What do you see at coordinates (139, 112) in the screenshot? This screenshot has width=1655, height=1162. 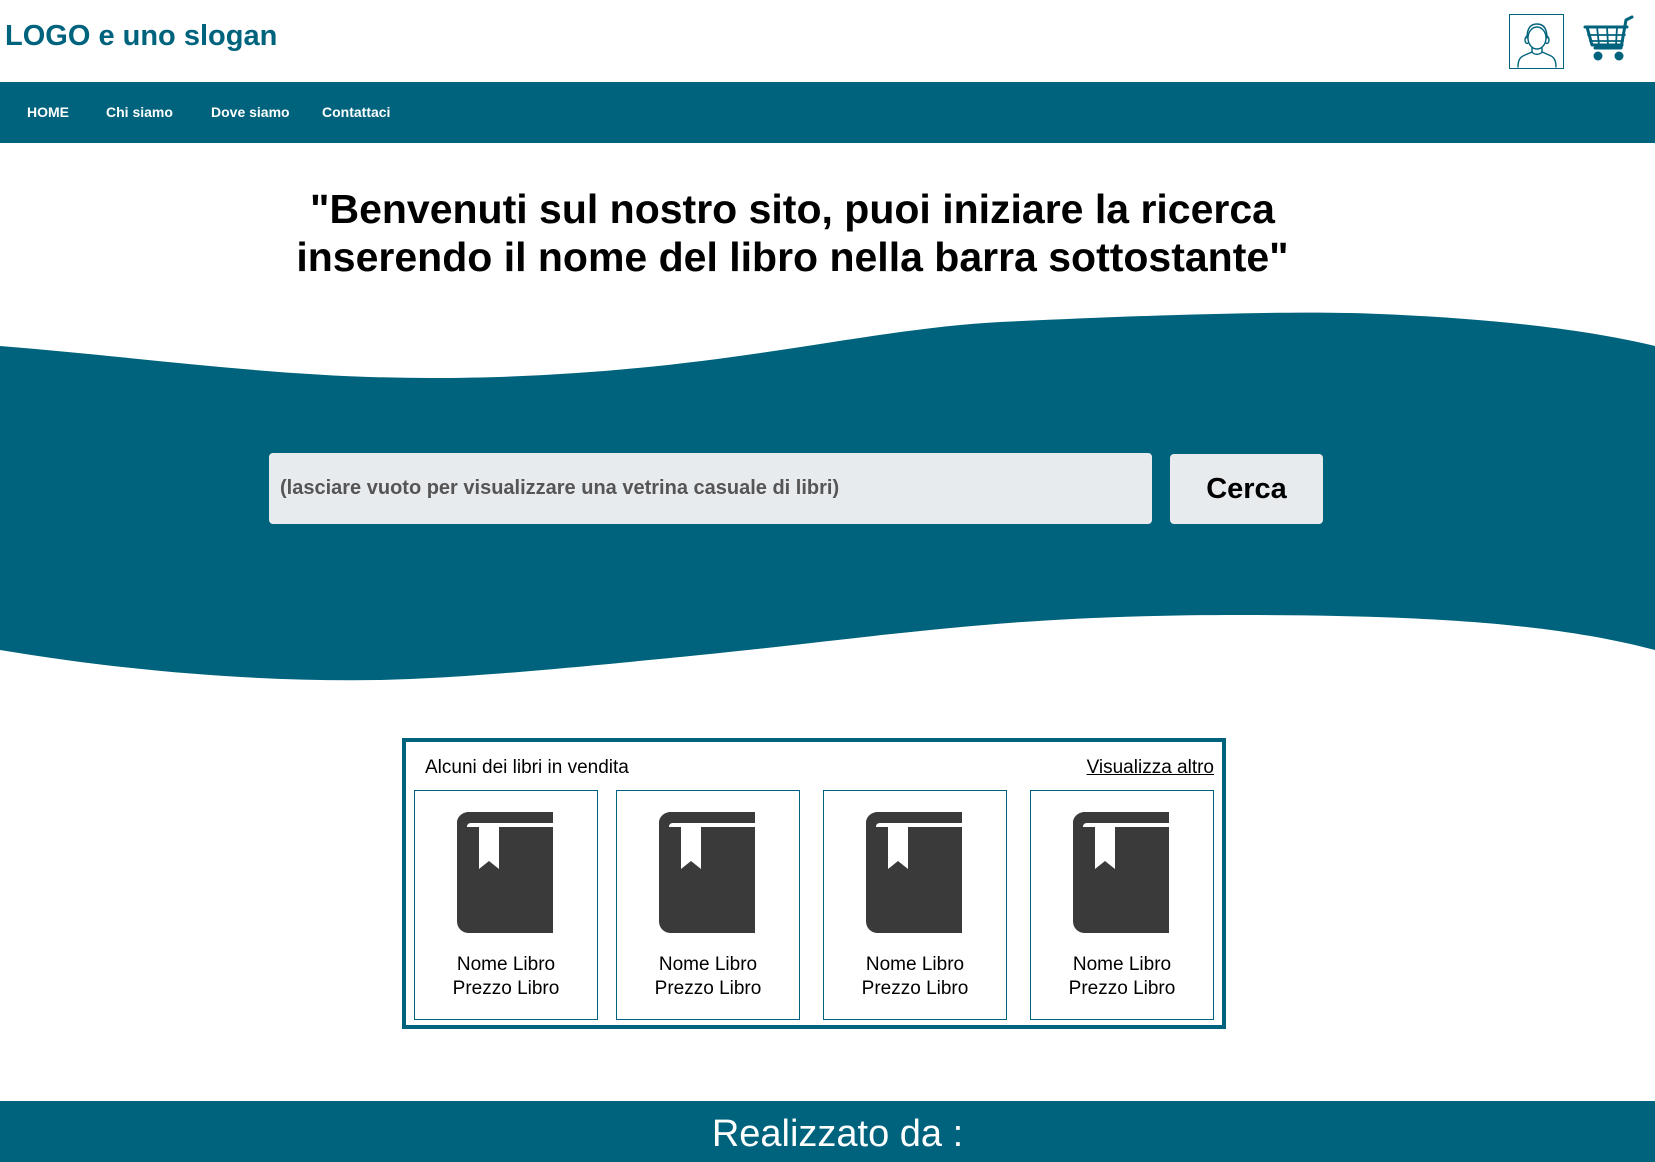 I see `nav-item-chi-siamo: Chi siamo` at bounding box center [139, 112].